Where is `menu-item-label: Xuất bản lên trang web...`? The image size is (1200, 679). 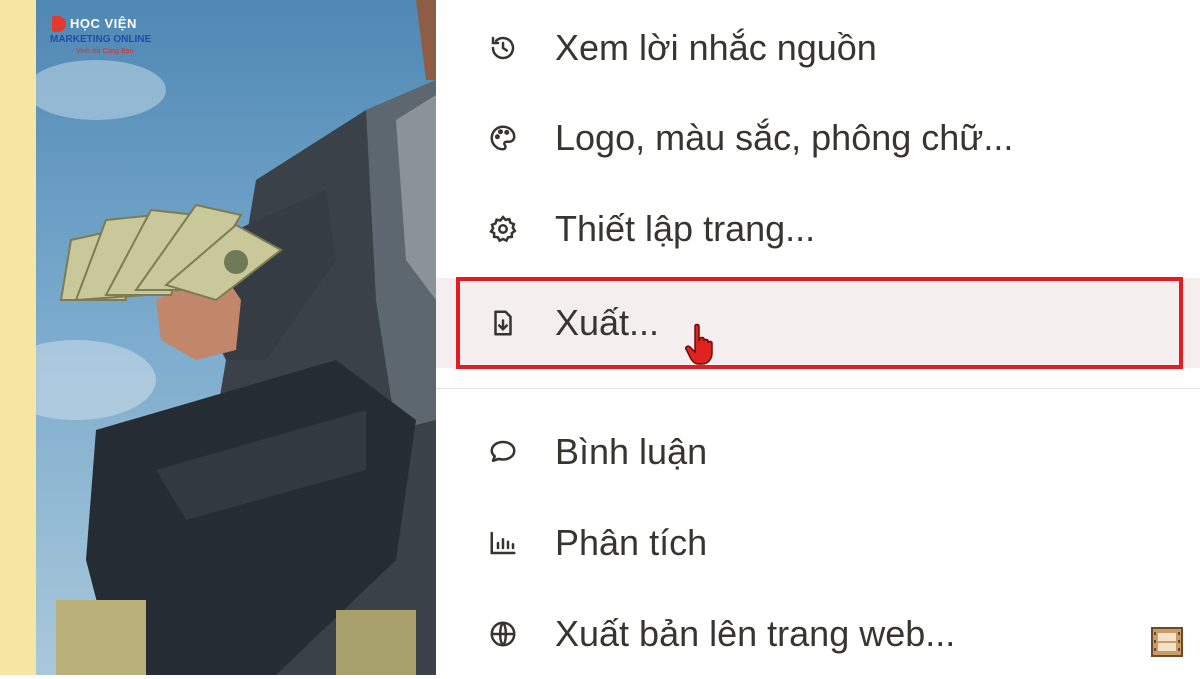 menu-item-label: Xuất bản lên trang web... is located at coordinates (755, 633).